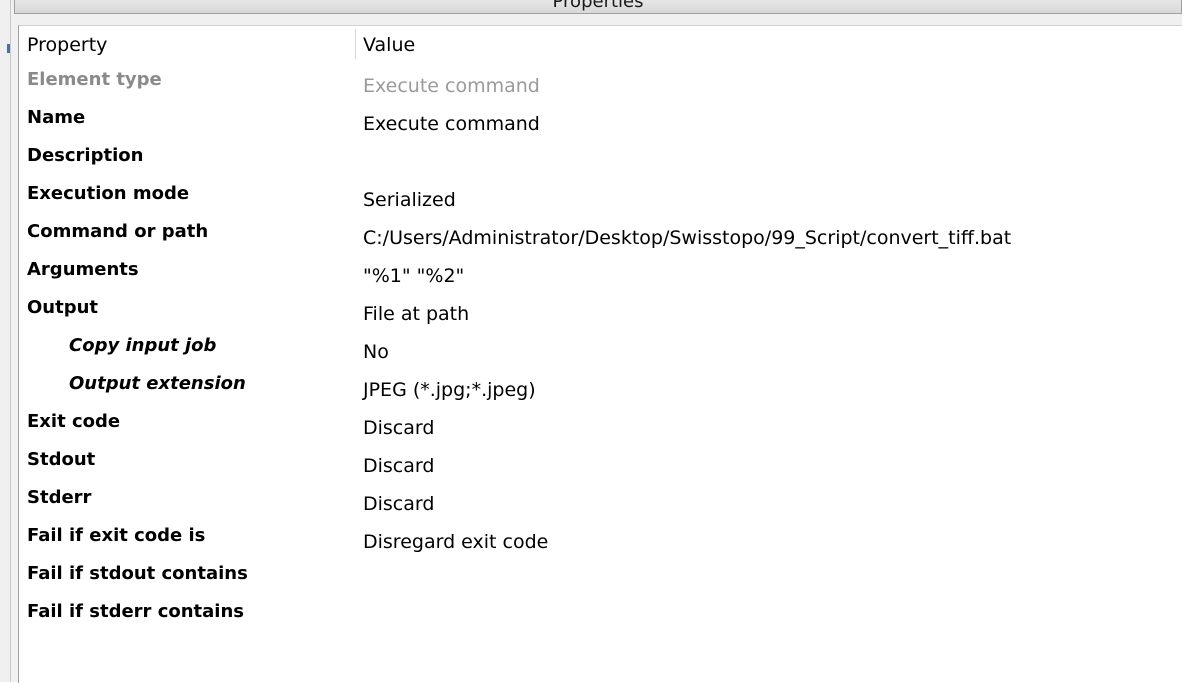  What do you see at coordinates (600, 577) in the screenshot?
I see `property-row: Fail if stdout contains` at bounding box center [600, 577].